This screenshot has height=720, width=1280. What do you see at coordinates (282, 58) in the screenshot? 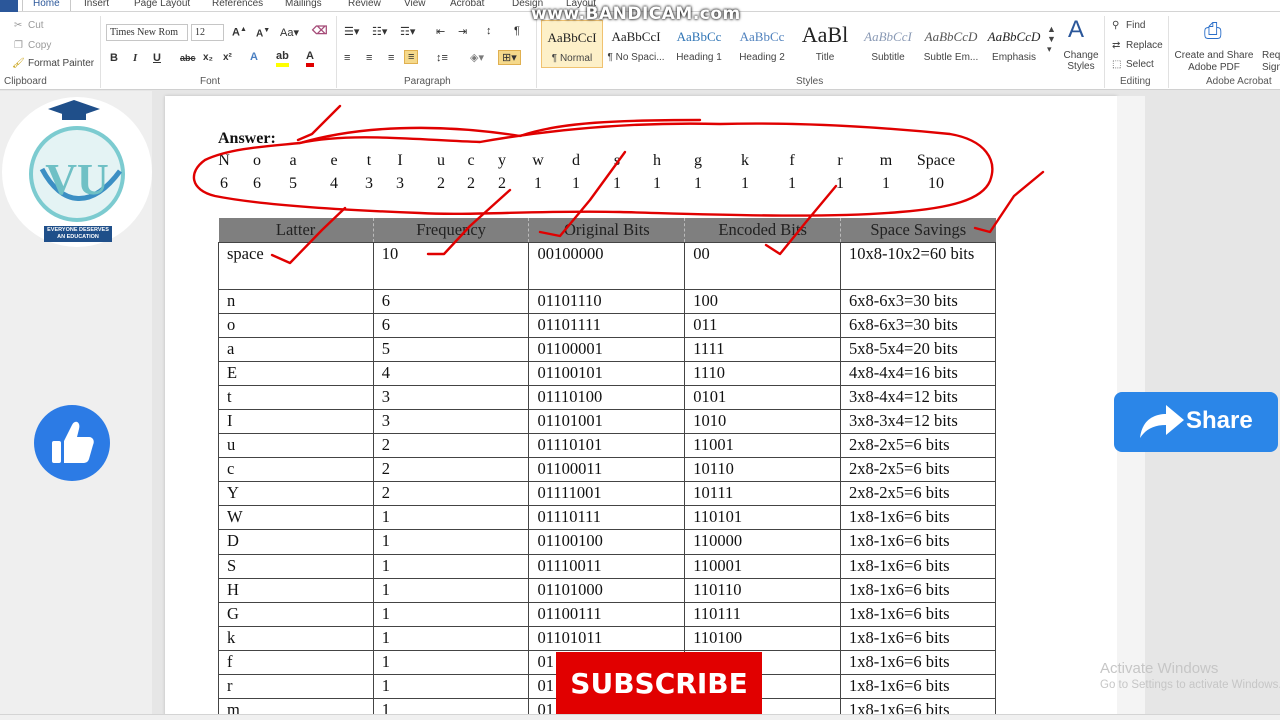
I see `highlight-icon: ab` at bounding box center [282, 58].